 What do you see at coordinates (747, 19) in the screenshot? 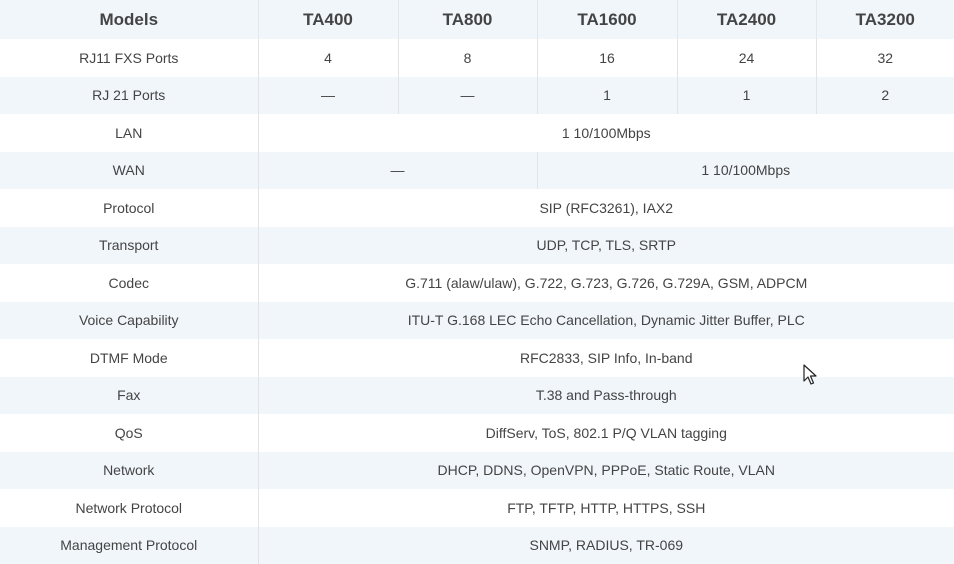
I see `model-header-ta2400: TA2400` at bounding box center [747, 19].